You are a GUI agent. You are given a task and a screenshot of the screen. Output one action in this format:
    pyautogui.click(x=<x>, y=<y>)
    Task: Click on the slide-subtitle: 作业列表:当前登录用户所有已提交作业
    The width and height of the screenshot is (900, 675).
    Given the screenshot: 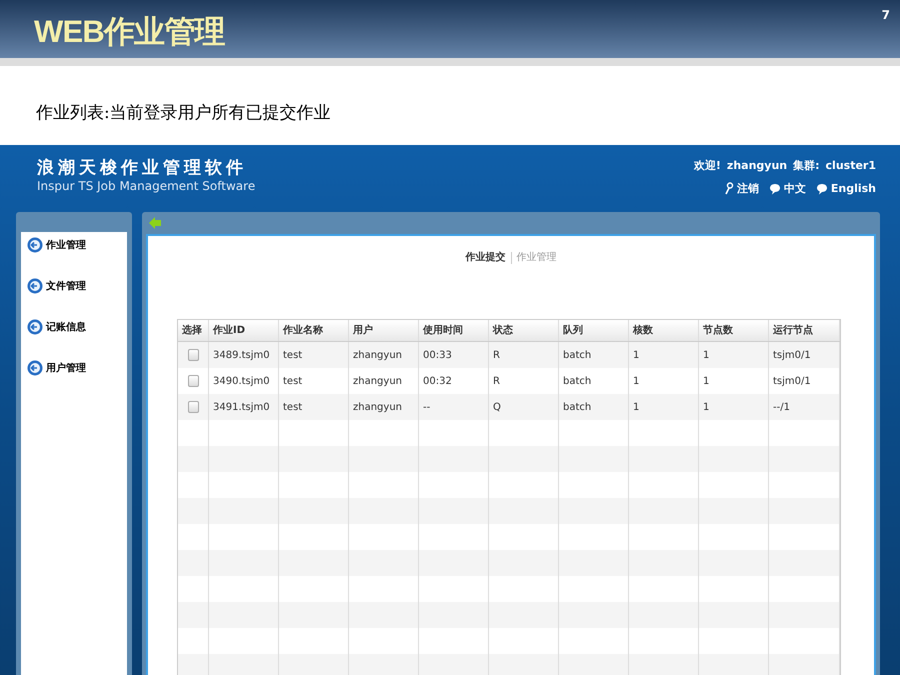 What is the action you would take?
    pyautogui.click(x=183, y=113)
    